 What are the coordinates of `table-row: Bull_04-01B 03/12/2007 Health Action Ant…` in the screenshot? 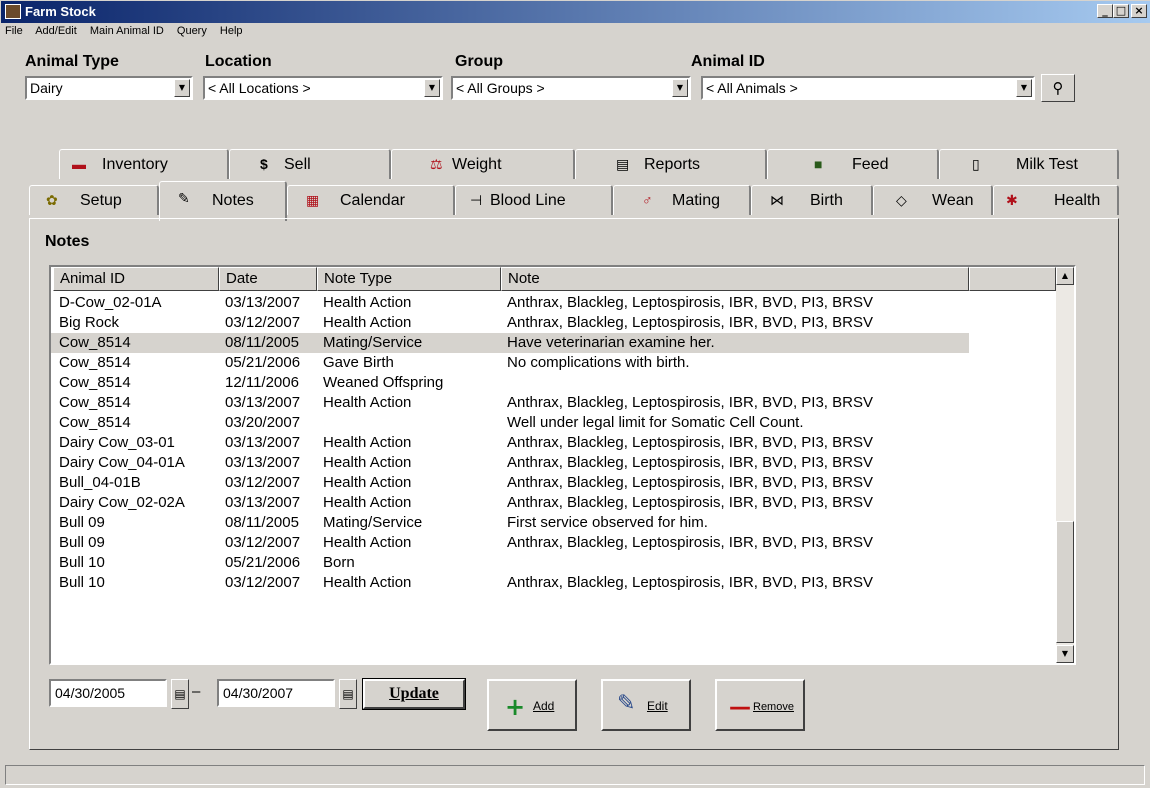 It's located at (551, 483).